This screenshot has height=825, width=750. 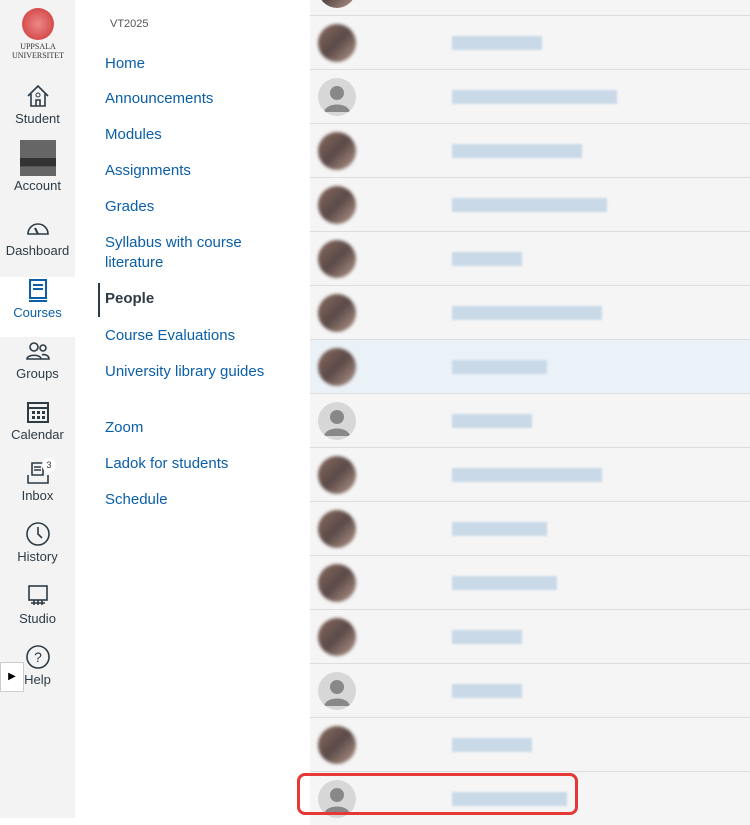 I want to click on global-nav-label: Inbox, so click(x=37, y=495).